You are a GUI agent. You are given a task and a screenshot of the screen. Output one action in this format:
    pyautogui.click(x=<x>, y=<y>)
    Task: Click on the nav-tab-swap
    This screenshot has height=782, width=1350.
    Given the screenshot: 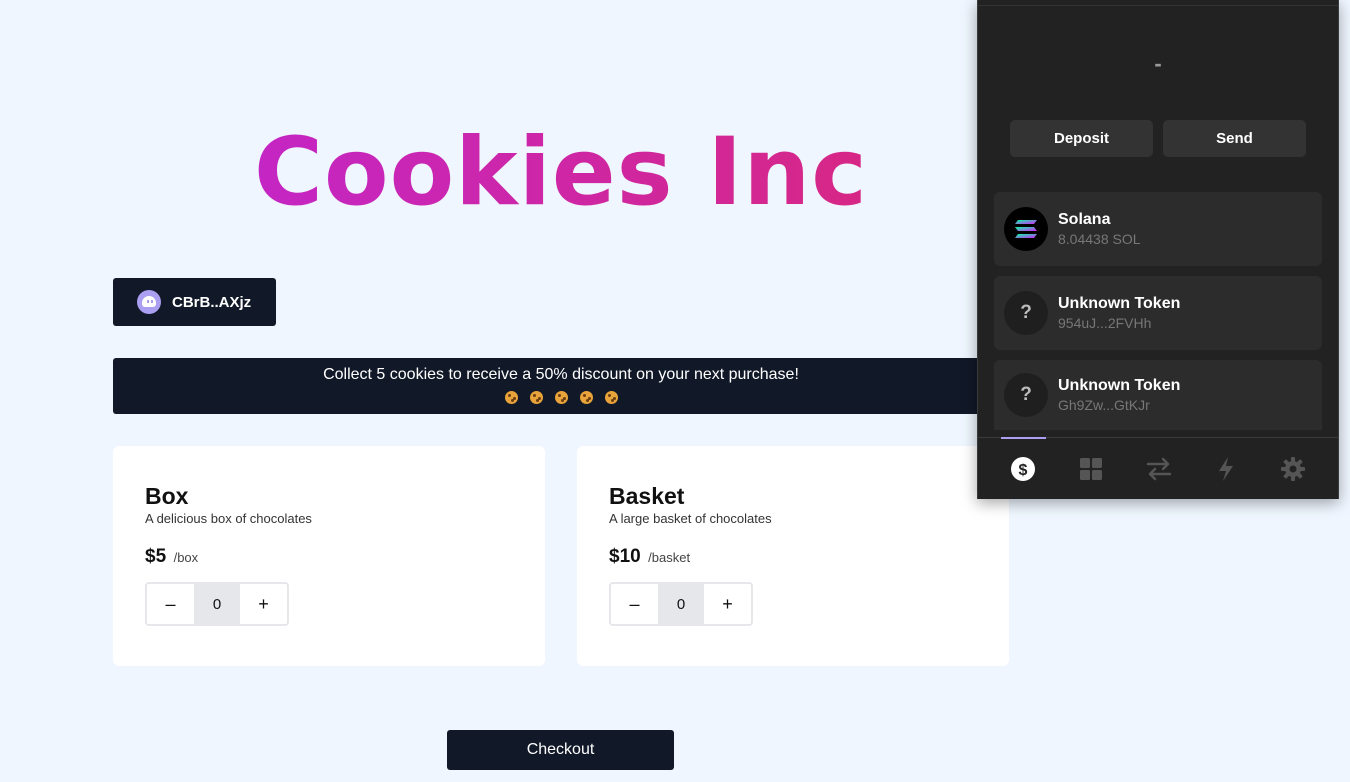 What is the action you would take?
    pyautogui.click(x=1159, y=468)
    